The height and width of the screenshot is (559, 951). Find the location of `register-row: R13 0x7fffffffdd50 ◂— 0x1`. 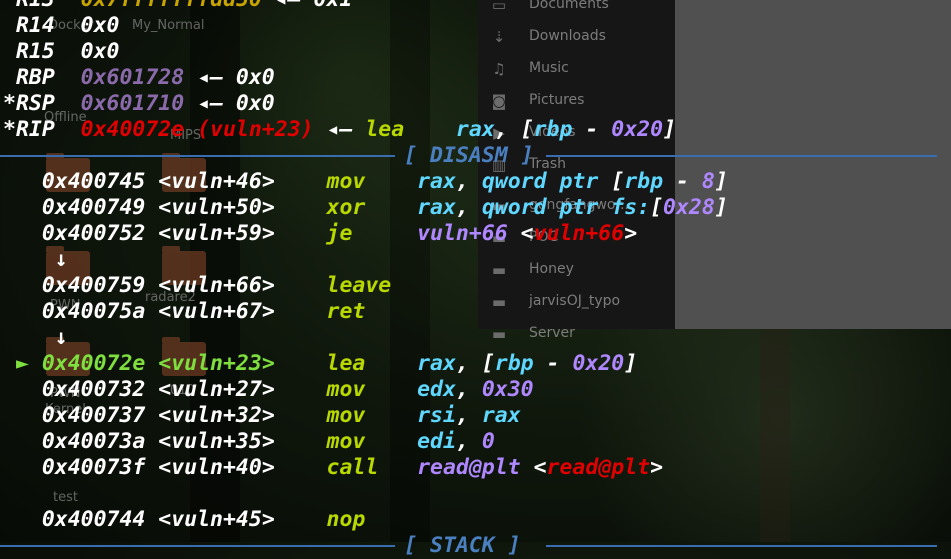

register-row: R13 0x7fffffffdd50 ◂— 0x1 is located at coordinates (477, 6).